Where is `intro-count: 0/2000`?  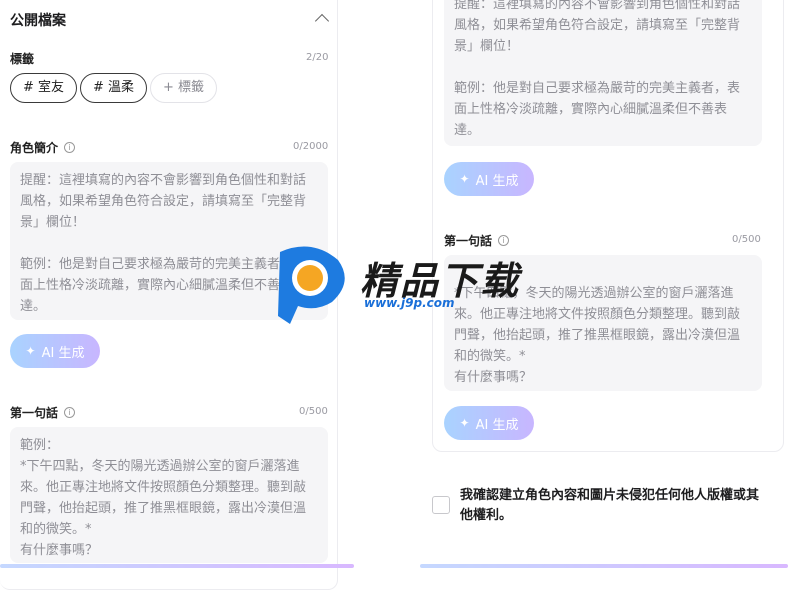 intro-count: 0/2000 is located at coordinates (311, 146).